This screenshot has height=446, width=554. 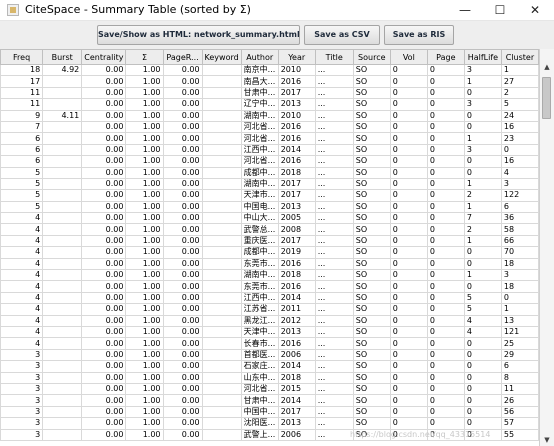 I want to click on table-row: 6 0.00 1.00 0.00 河北省... 2016... SO 0 0 1 23, so click(x=269, y=138).